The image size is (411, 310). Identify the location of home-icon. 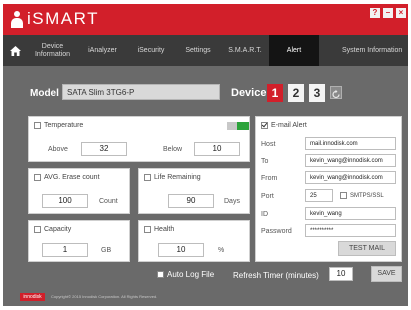
(15, 50).